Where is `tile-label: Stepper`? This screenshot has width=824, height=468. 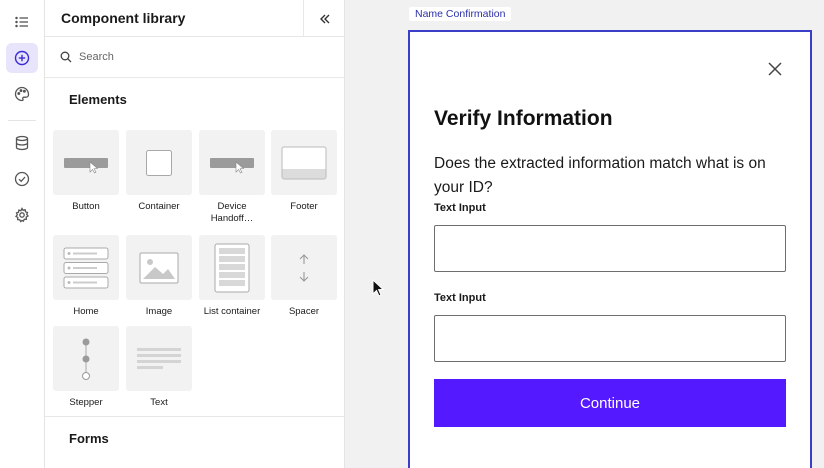
tile-label: Stepper is located at coordinates (86, 402).